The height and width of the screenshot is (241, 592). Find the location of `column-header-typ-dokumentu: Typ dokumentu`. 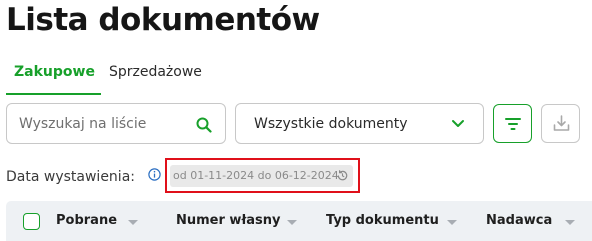

column-header-typ-dokumentu: Typ dokumentu is located at coordinates (382, 220).